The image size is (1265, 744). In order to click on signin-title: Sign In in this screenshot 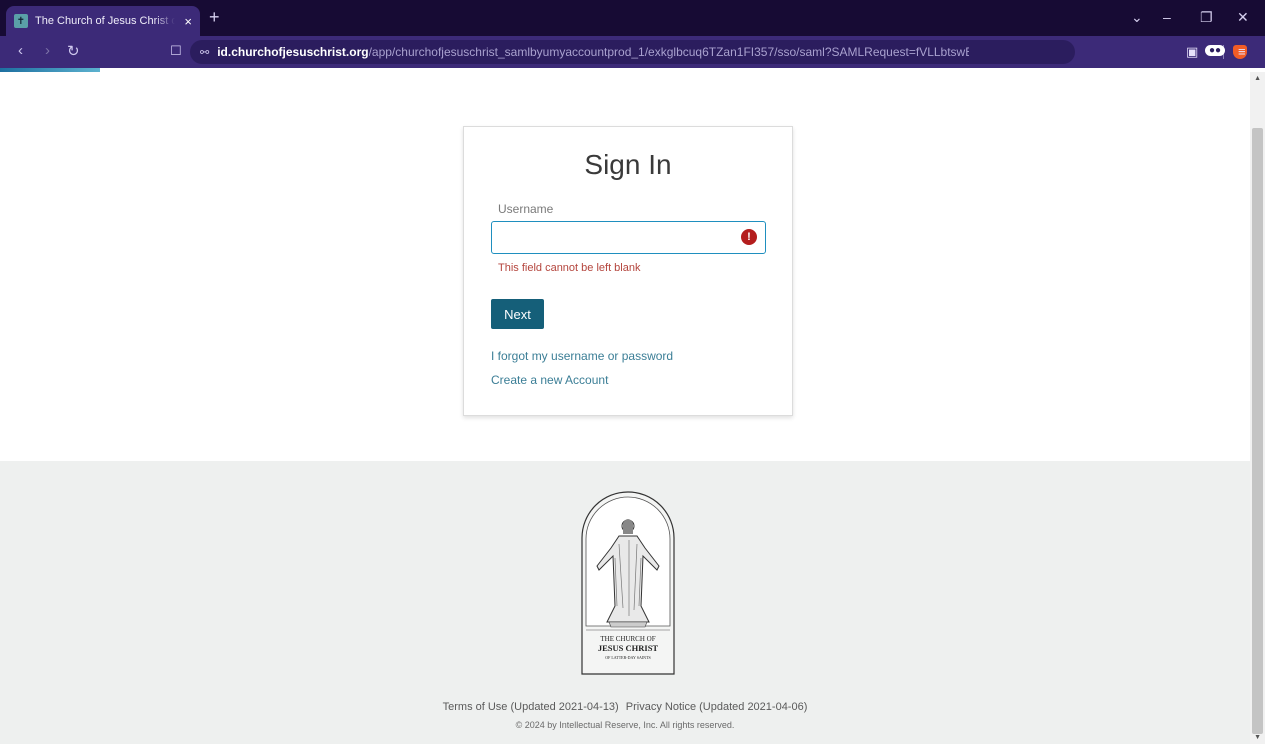, I will do `click(628, 164)`.